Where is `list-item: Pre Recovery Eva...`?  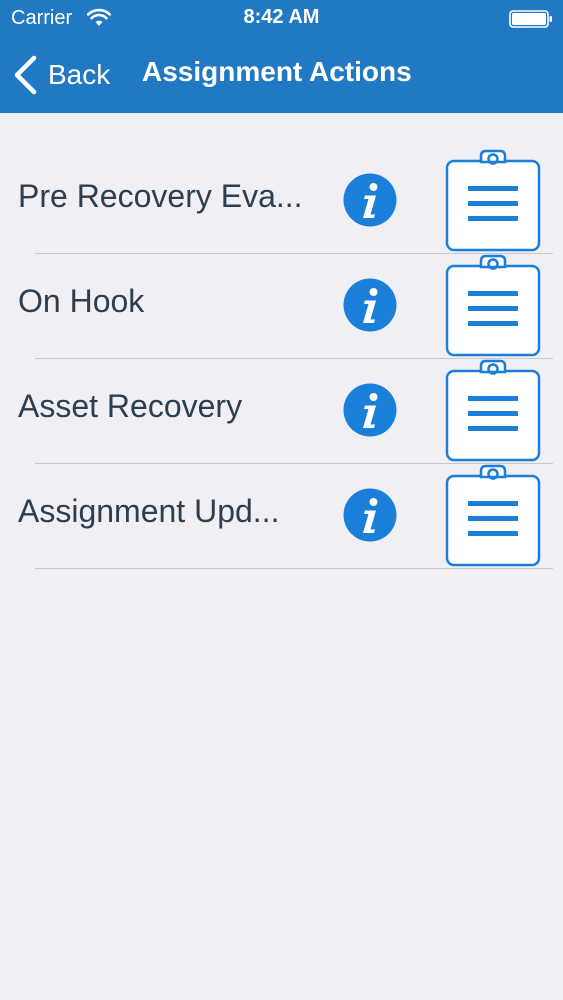
list-item: Pre Recovery Eva... is located at coordinates (281, 201).